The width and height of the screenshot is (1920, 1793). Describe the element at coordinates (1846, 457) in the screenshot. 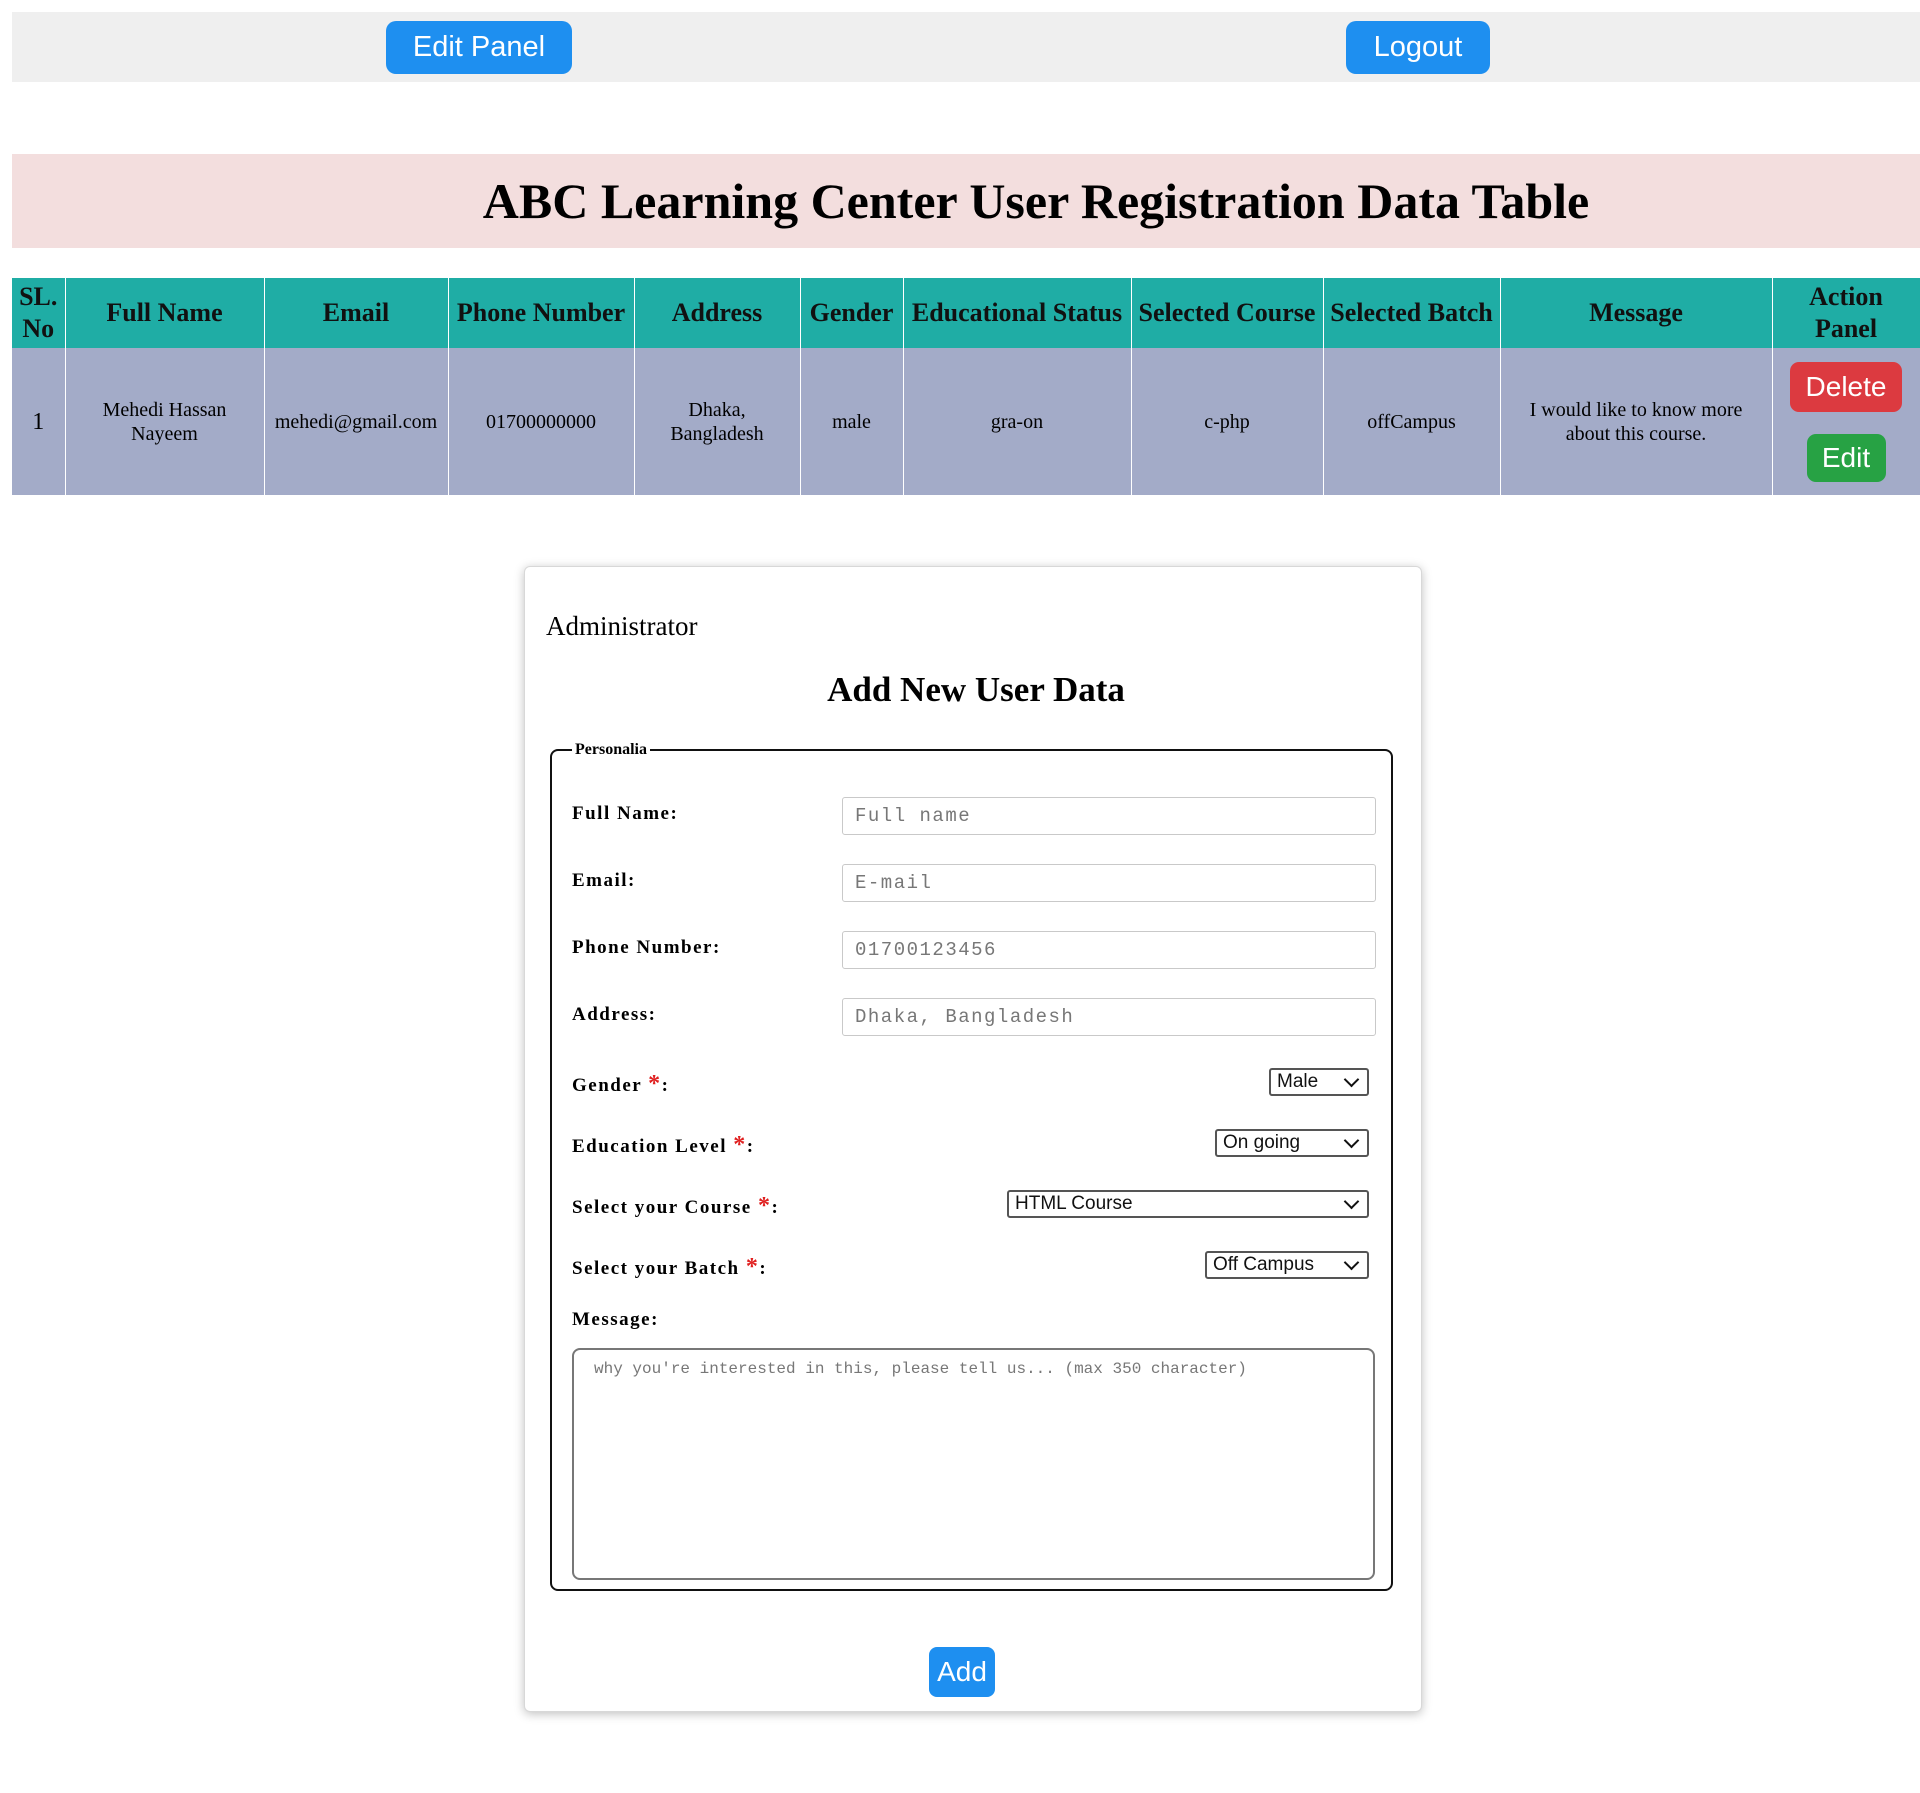

I see `edit-button: Edit` at that location.